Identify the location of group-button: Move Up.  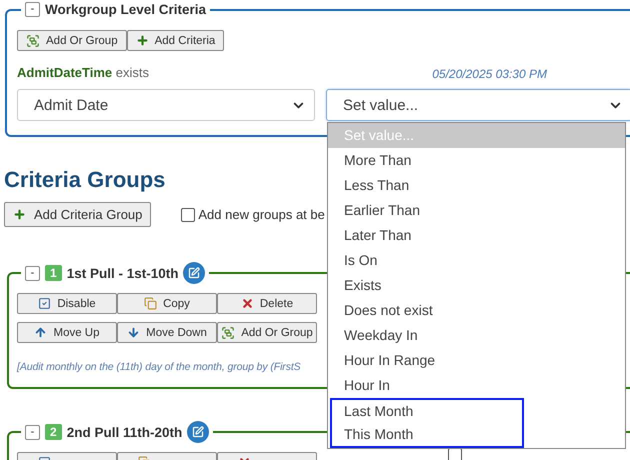
(67, 332).